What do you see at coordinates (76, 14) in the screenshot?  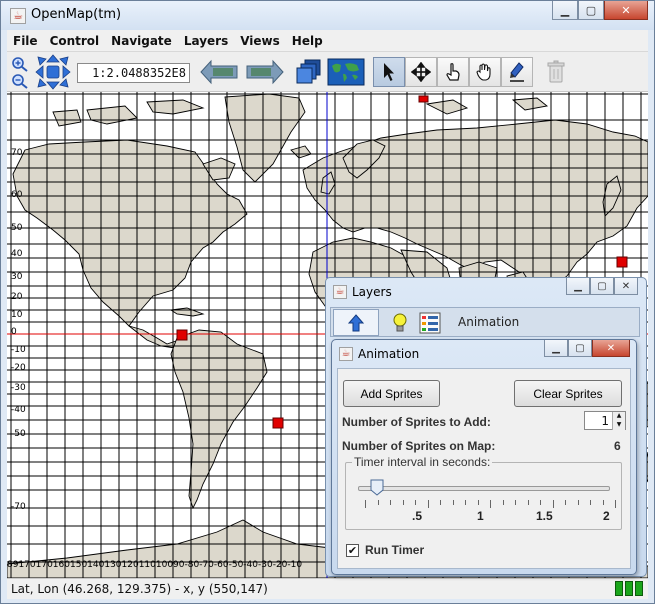 I see `window-title: OpenMap(tm)` at bounding box center [76, 14].